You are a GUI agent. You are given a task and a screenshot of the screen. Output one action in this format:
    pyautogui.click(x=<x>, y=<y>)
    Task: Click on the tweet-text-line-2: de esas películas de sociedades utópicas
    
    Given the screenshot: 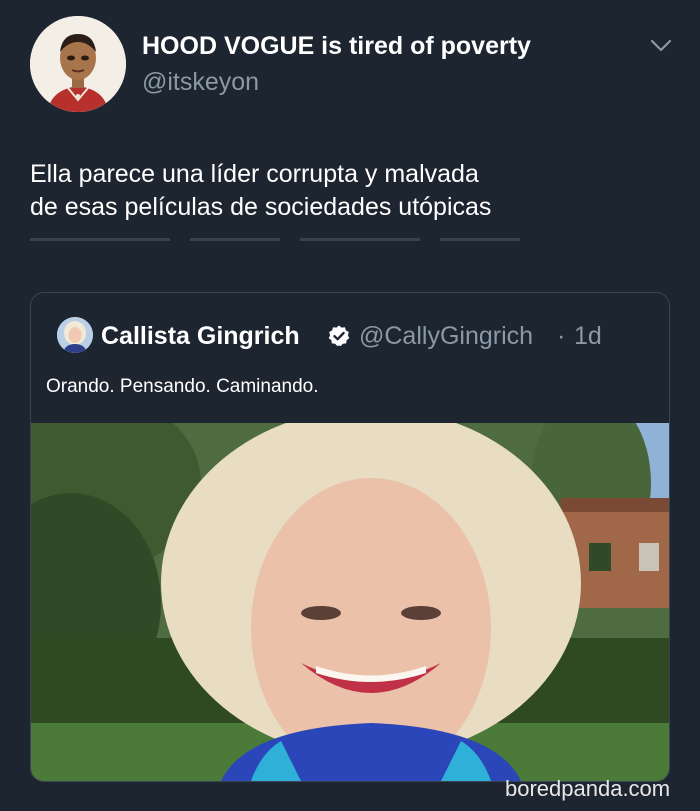 What is the action you would take?
    pyautogui.click(x=261, y=207)
    